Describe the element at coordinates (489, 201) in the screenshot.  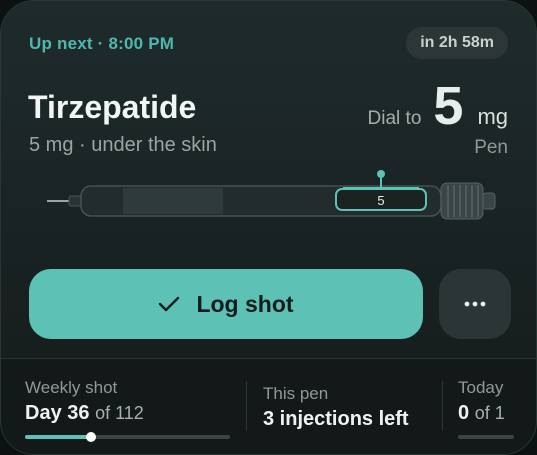
I see `plunger-button` at that location.